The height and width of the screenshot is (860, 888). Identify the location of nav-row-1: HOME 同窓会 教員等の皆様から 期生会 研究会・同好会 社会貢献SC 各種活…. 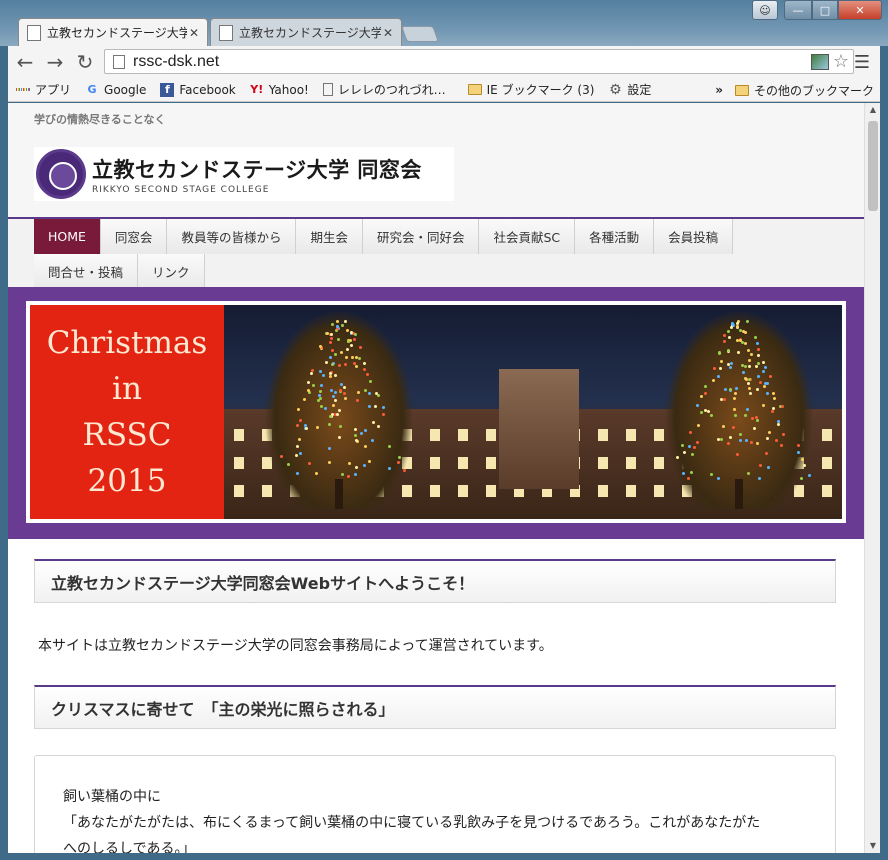
(384, 236).